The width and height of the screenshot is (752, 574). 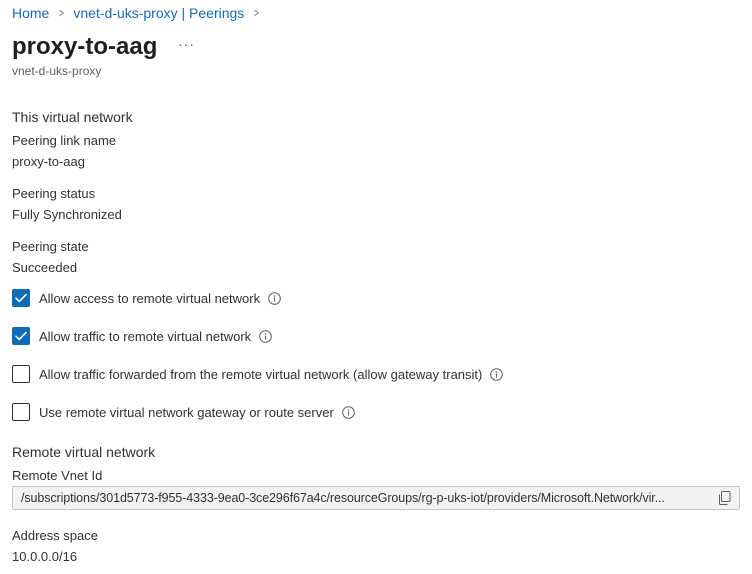 What do you see at coordinates (150, 298) in the screenshot?
I see `allow-access-remote-vnet-label: Allow access to remote virtual network` at bounding box center [150, 298].